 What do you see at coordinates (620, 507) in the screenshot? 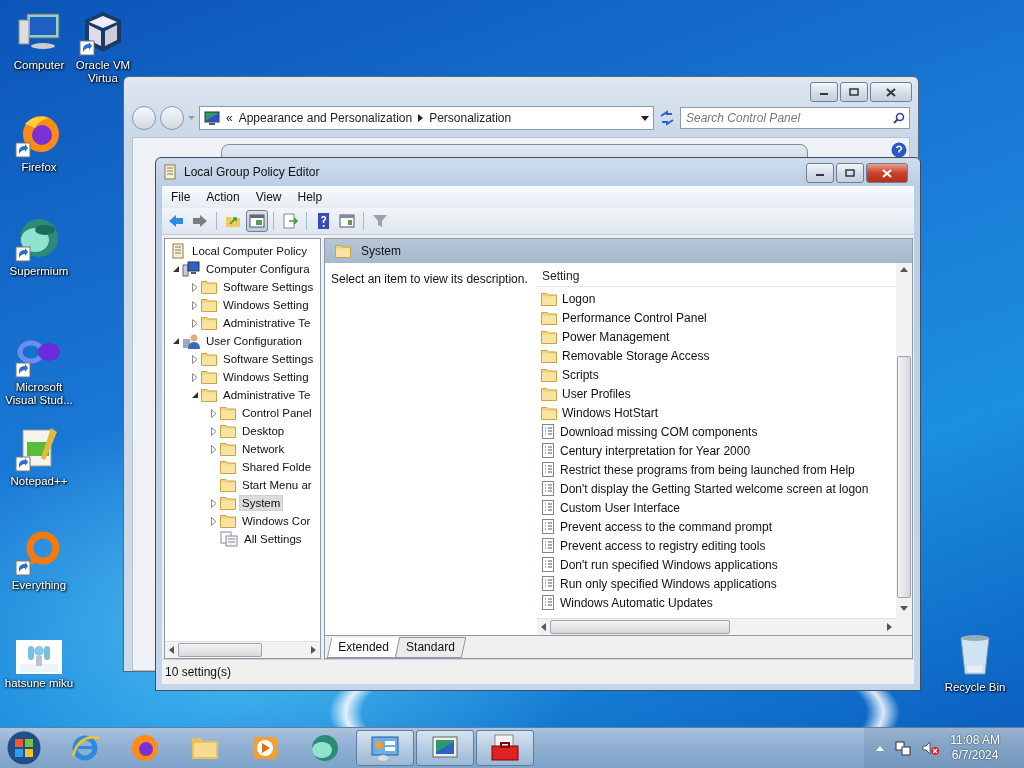
I see `setting-item: Custom User Interface` at bounding box center [620, 507].